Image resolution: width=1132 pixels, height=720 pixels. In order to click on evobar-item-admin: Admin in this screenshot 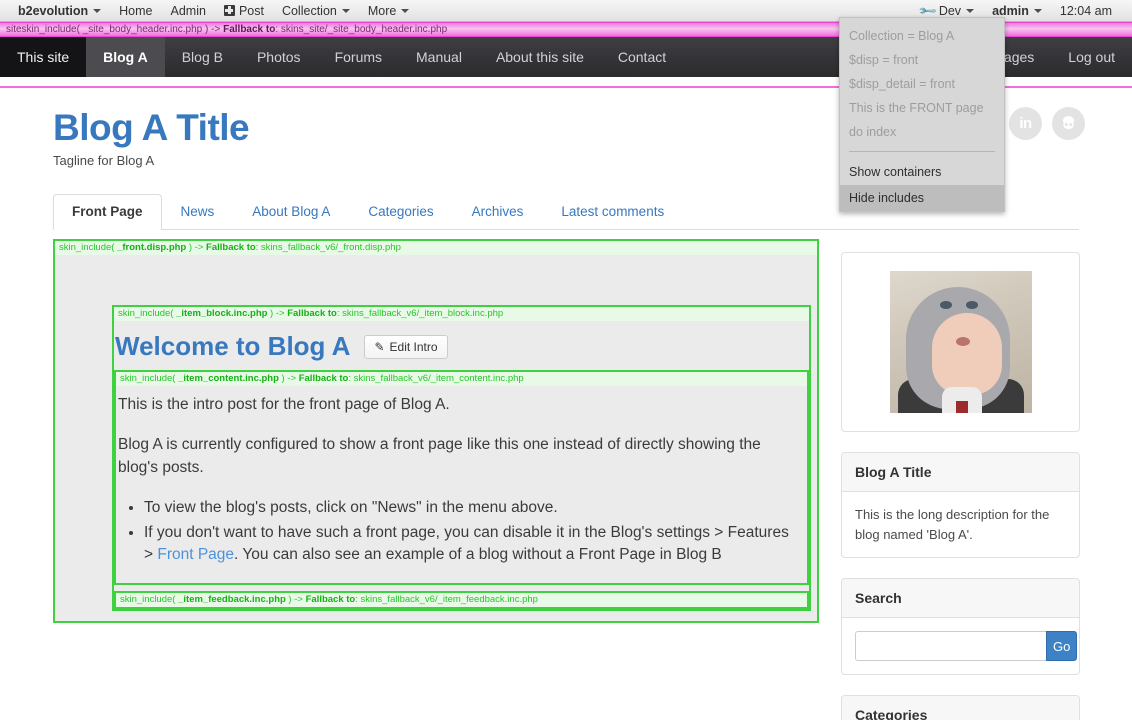, I will do `click(188, 11)`.